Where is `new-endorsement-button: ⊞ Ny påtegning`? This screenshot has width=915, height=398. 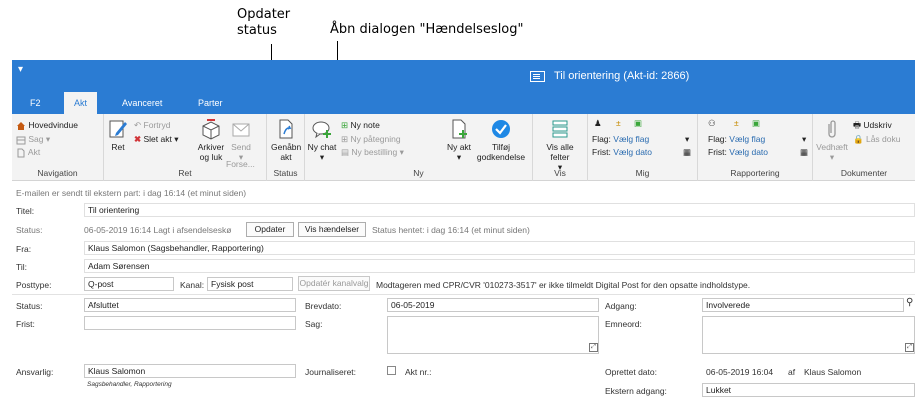
new-endorsement-button: ⊞ Ny påtegning is located at coordinates (371, 139).